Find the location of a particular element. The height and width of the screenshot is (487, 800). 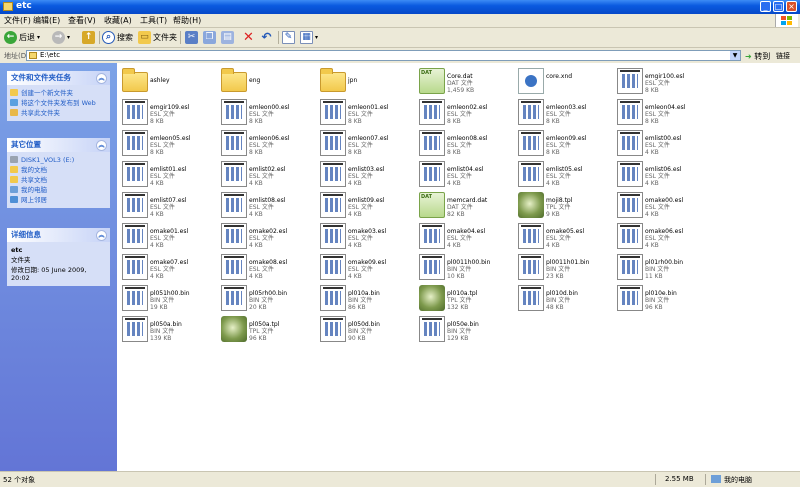

copy-button: ❐ is located at coordinates (209, 37).